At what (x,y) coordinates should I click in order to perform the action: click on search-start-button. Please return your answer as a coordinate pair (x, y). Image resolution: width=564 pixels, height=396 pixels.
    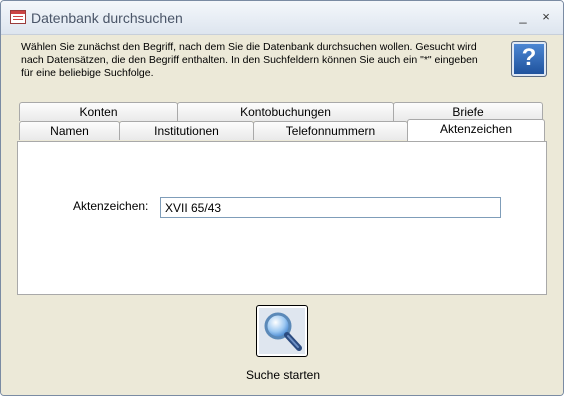
    Looking at the image, I should click on (282, 331).